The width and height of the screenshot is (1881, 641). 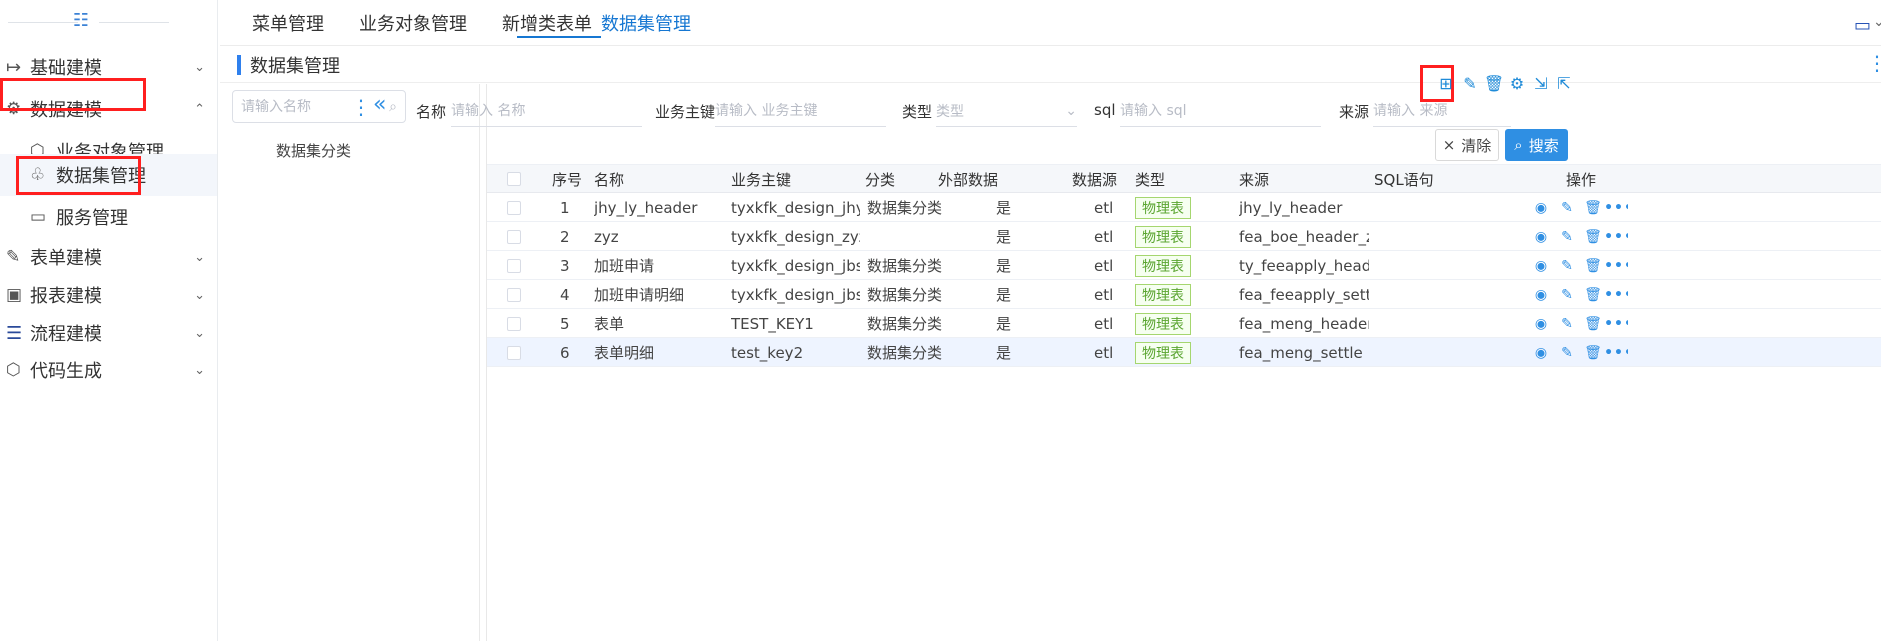 I want to click on filter-sql-input, so click(x=1220, y=111).